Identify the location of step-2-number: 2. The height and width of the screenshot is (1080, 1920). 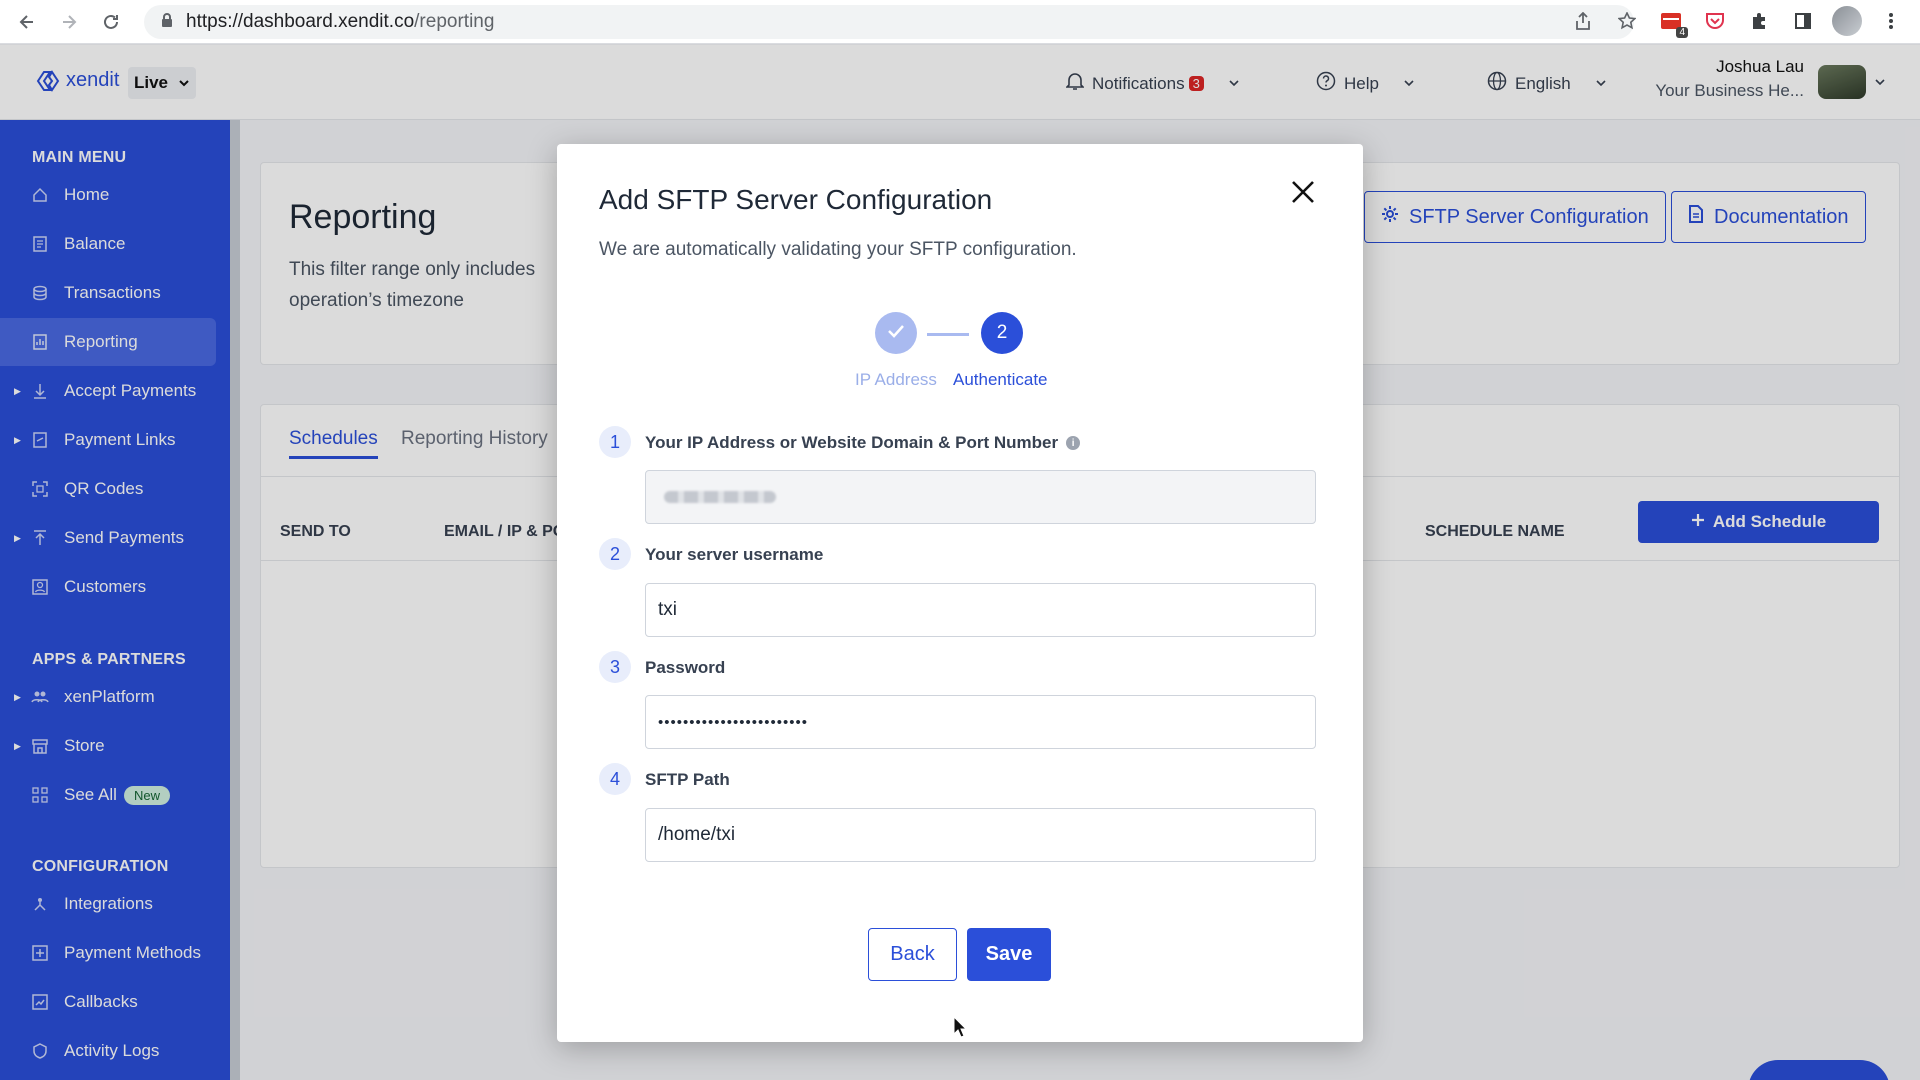
(1002, 332).